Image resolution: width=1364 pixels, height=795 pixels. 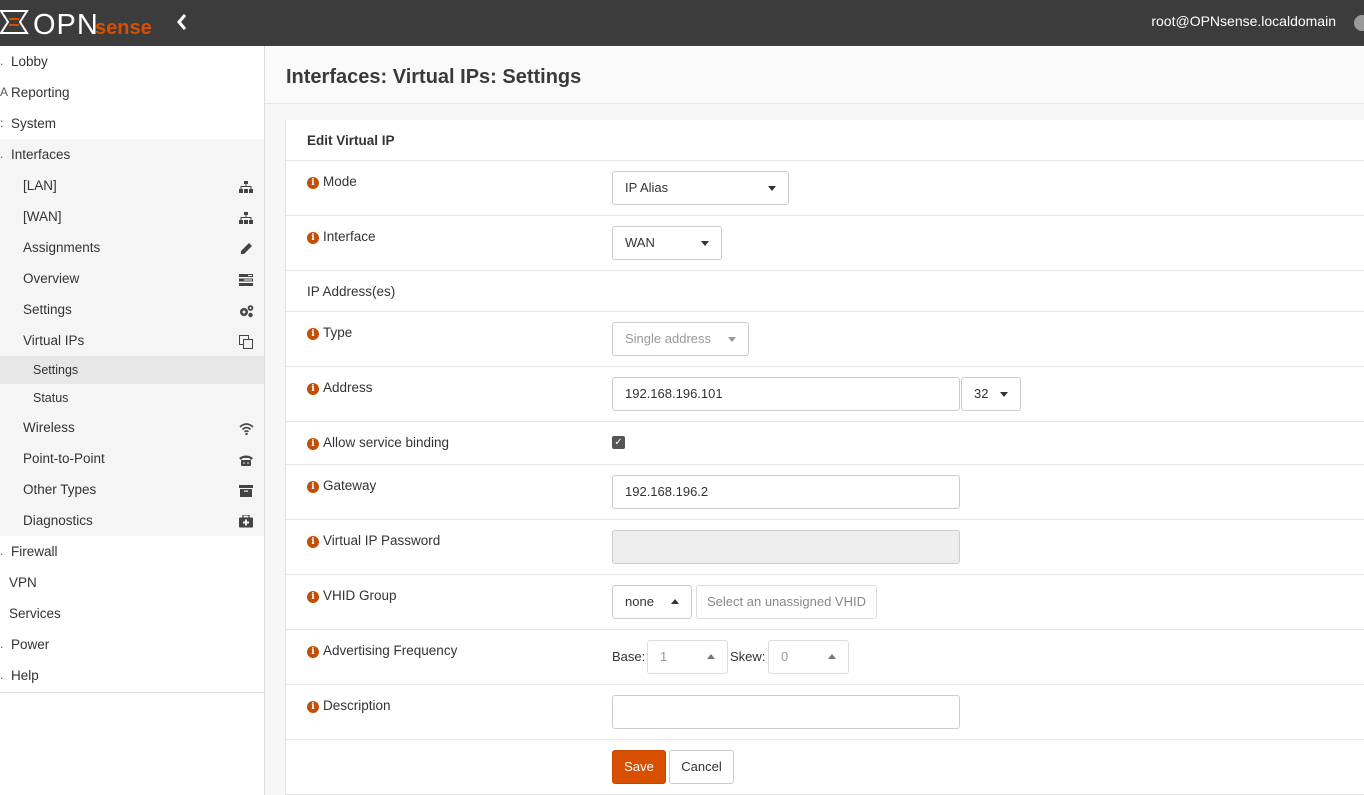 What do you see at coordinates (825, 243) in the screenshot?
I see `row-interface: i Interface WAN` at bounding box center [825, 243].